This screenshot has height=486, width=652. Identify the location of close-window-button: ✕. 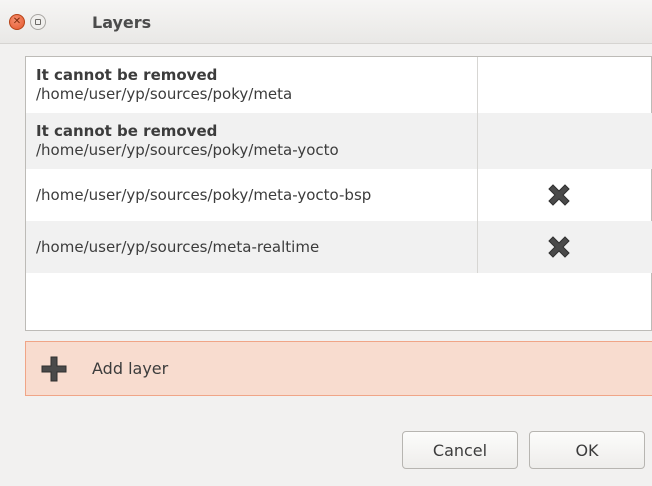
(17, 22).